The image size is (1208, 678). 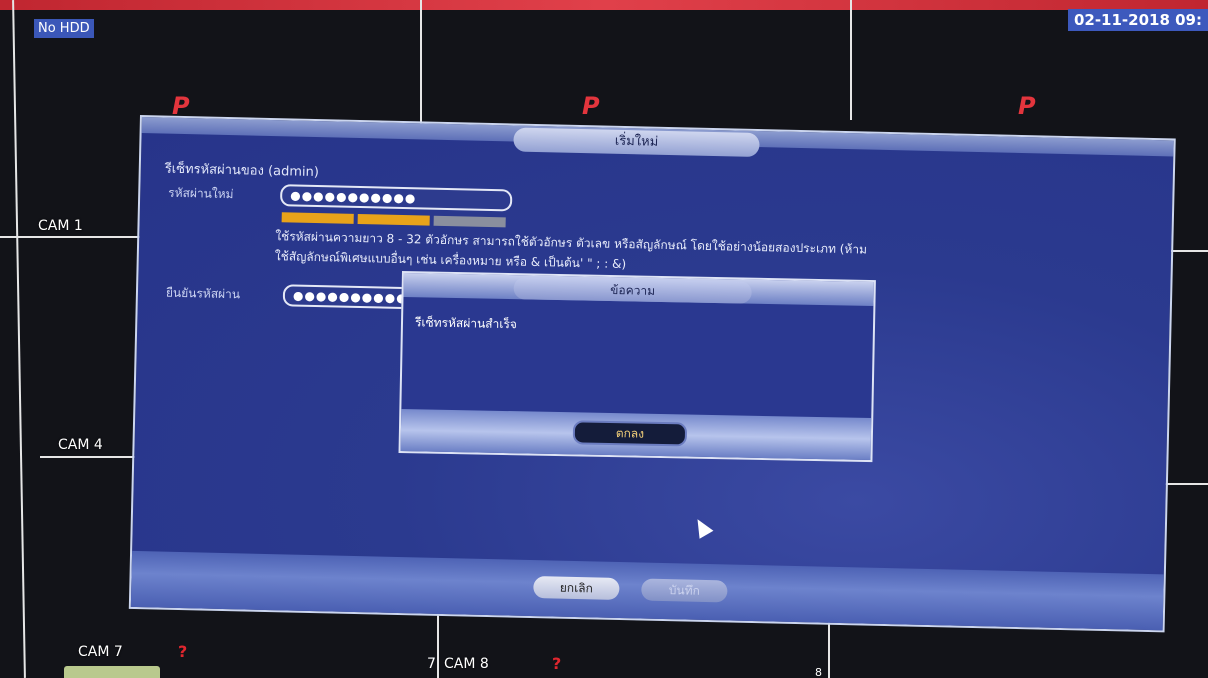 I want to click on datetime-display: 02-11-2018 09:, so click(x=1137, y=20).